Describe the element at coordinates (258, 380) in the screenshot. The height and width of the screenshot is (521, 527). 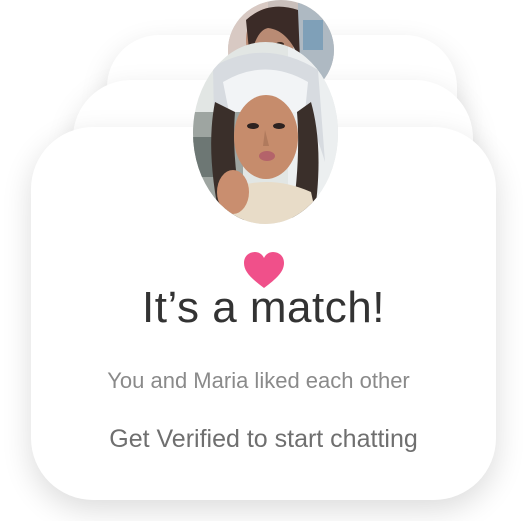
I see `match-subtitle: You and Maria liked each other` at that location.